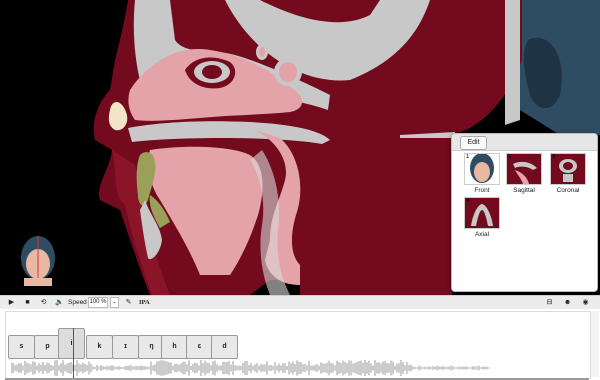 This screenshot has width=600, height=380. What do you see at coordinates (549, 302) in the screenshot?
I see `subtitle-icon: ⊟` at bounding box center [549, 302].